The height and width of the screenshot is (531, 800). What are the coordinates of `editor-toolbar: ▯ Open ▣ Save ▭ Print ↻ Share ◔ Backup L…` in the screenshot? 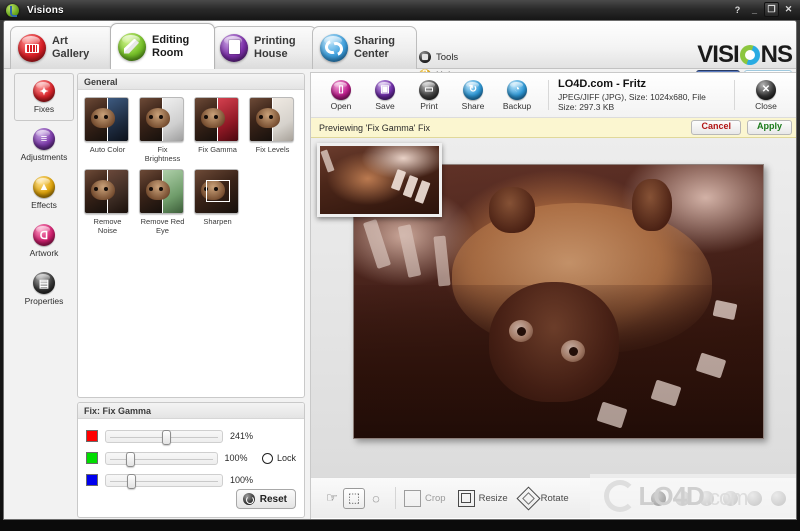 It's located at (553, 95).